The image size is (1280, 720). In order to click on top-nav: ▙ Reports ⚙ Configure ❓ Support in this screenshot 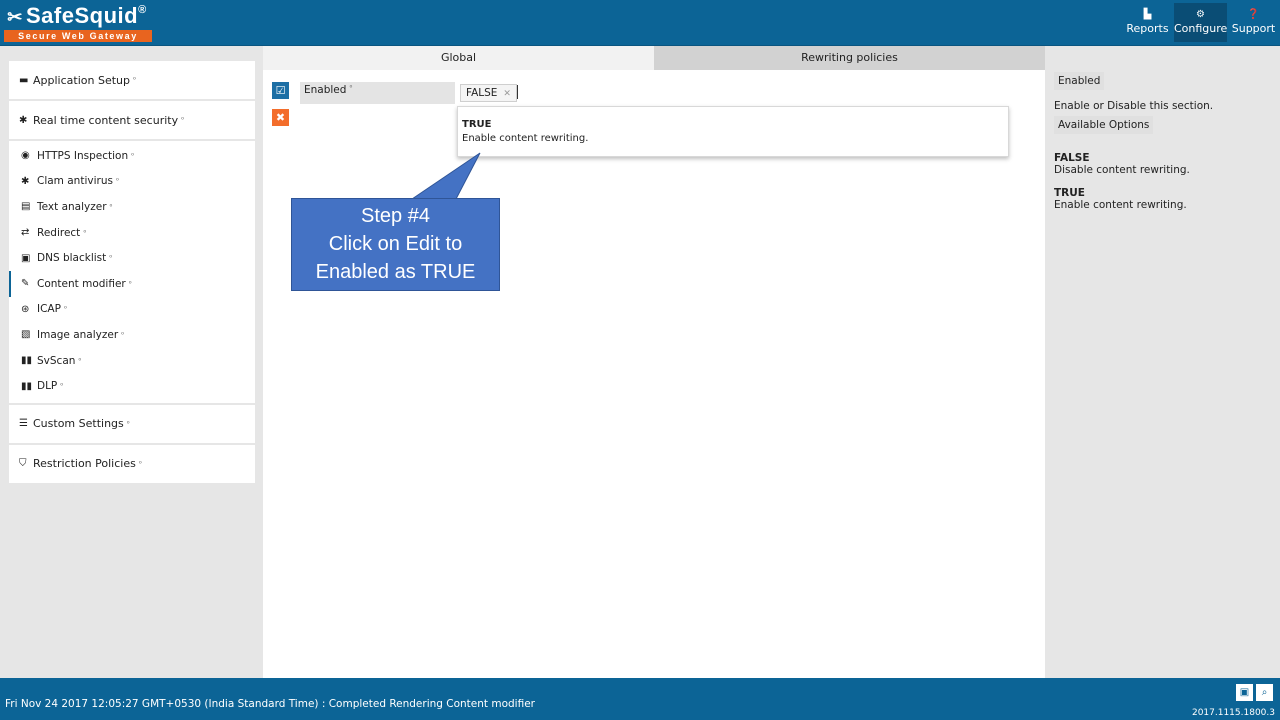, I will do `click(1200, 22)`.